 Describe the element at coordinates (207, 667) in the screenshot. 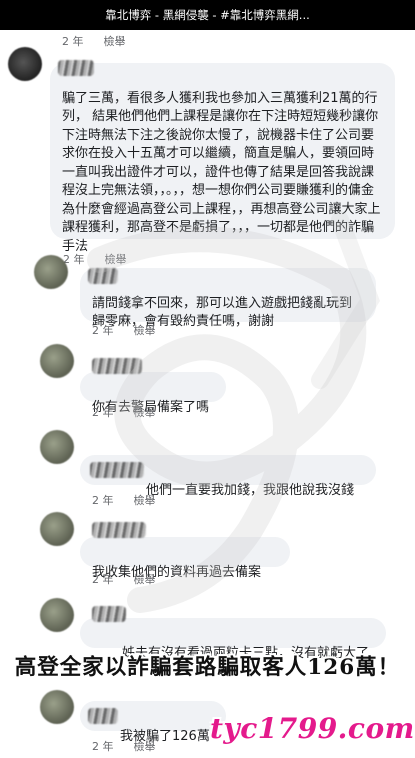

I see `headline-banner: 高登全家以詐騙套路騙取客人126萬！` at that location.